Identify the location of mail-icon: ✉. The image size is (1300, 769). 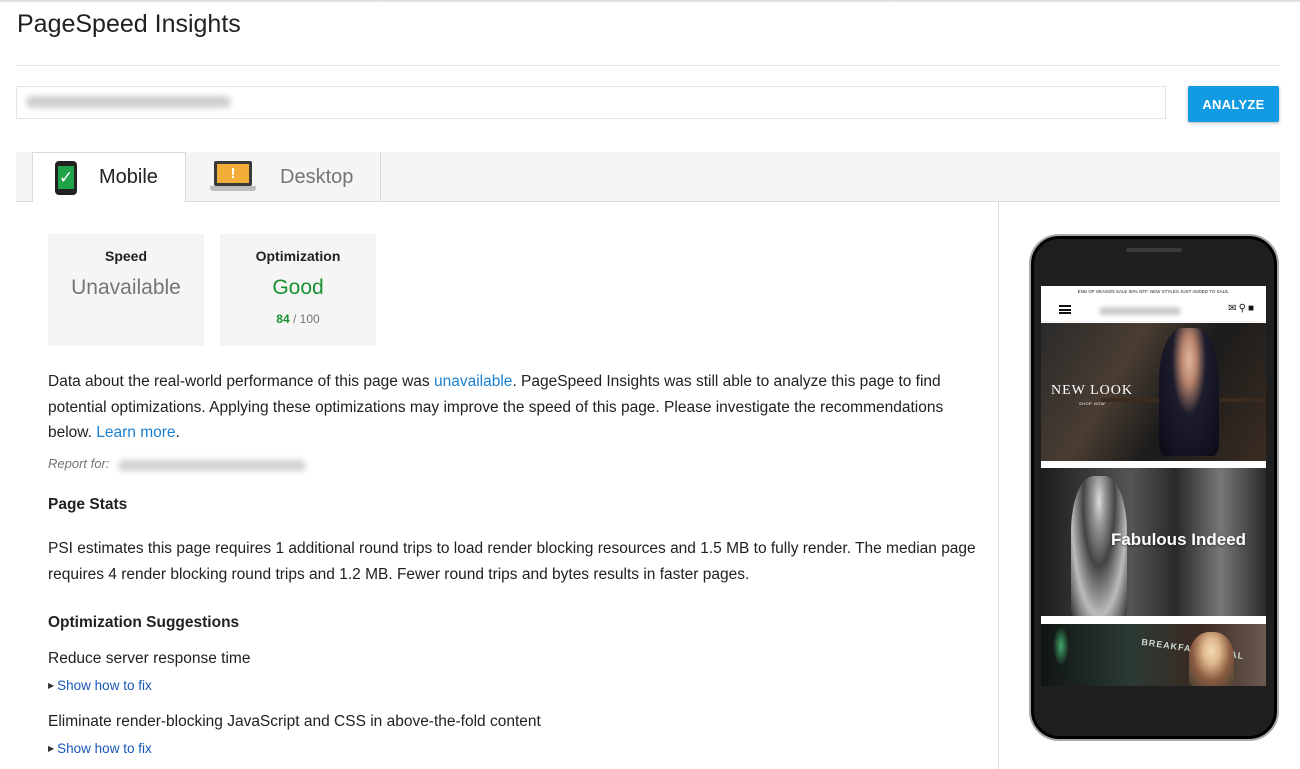
(1233, 308).